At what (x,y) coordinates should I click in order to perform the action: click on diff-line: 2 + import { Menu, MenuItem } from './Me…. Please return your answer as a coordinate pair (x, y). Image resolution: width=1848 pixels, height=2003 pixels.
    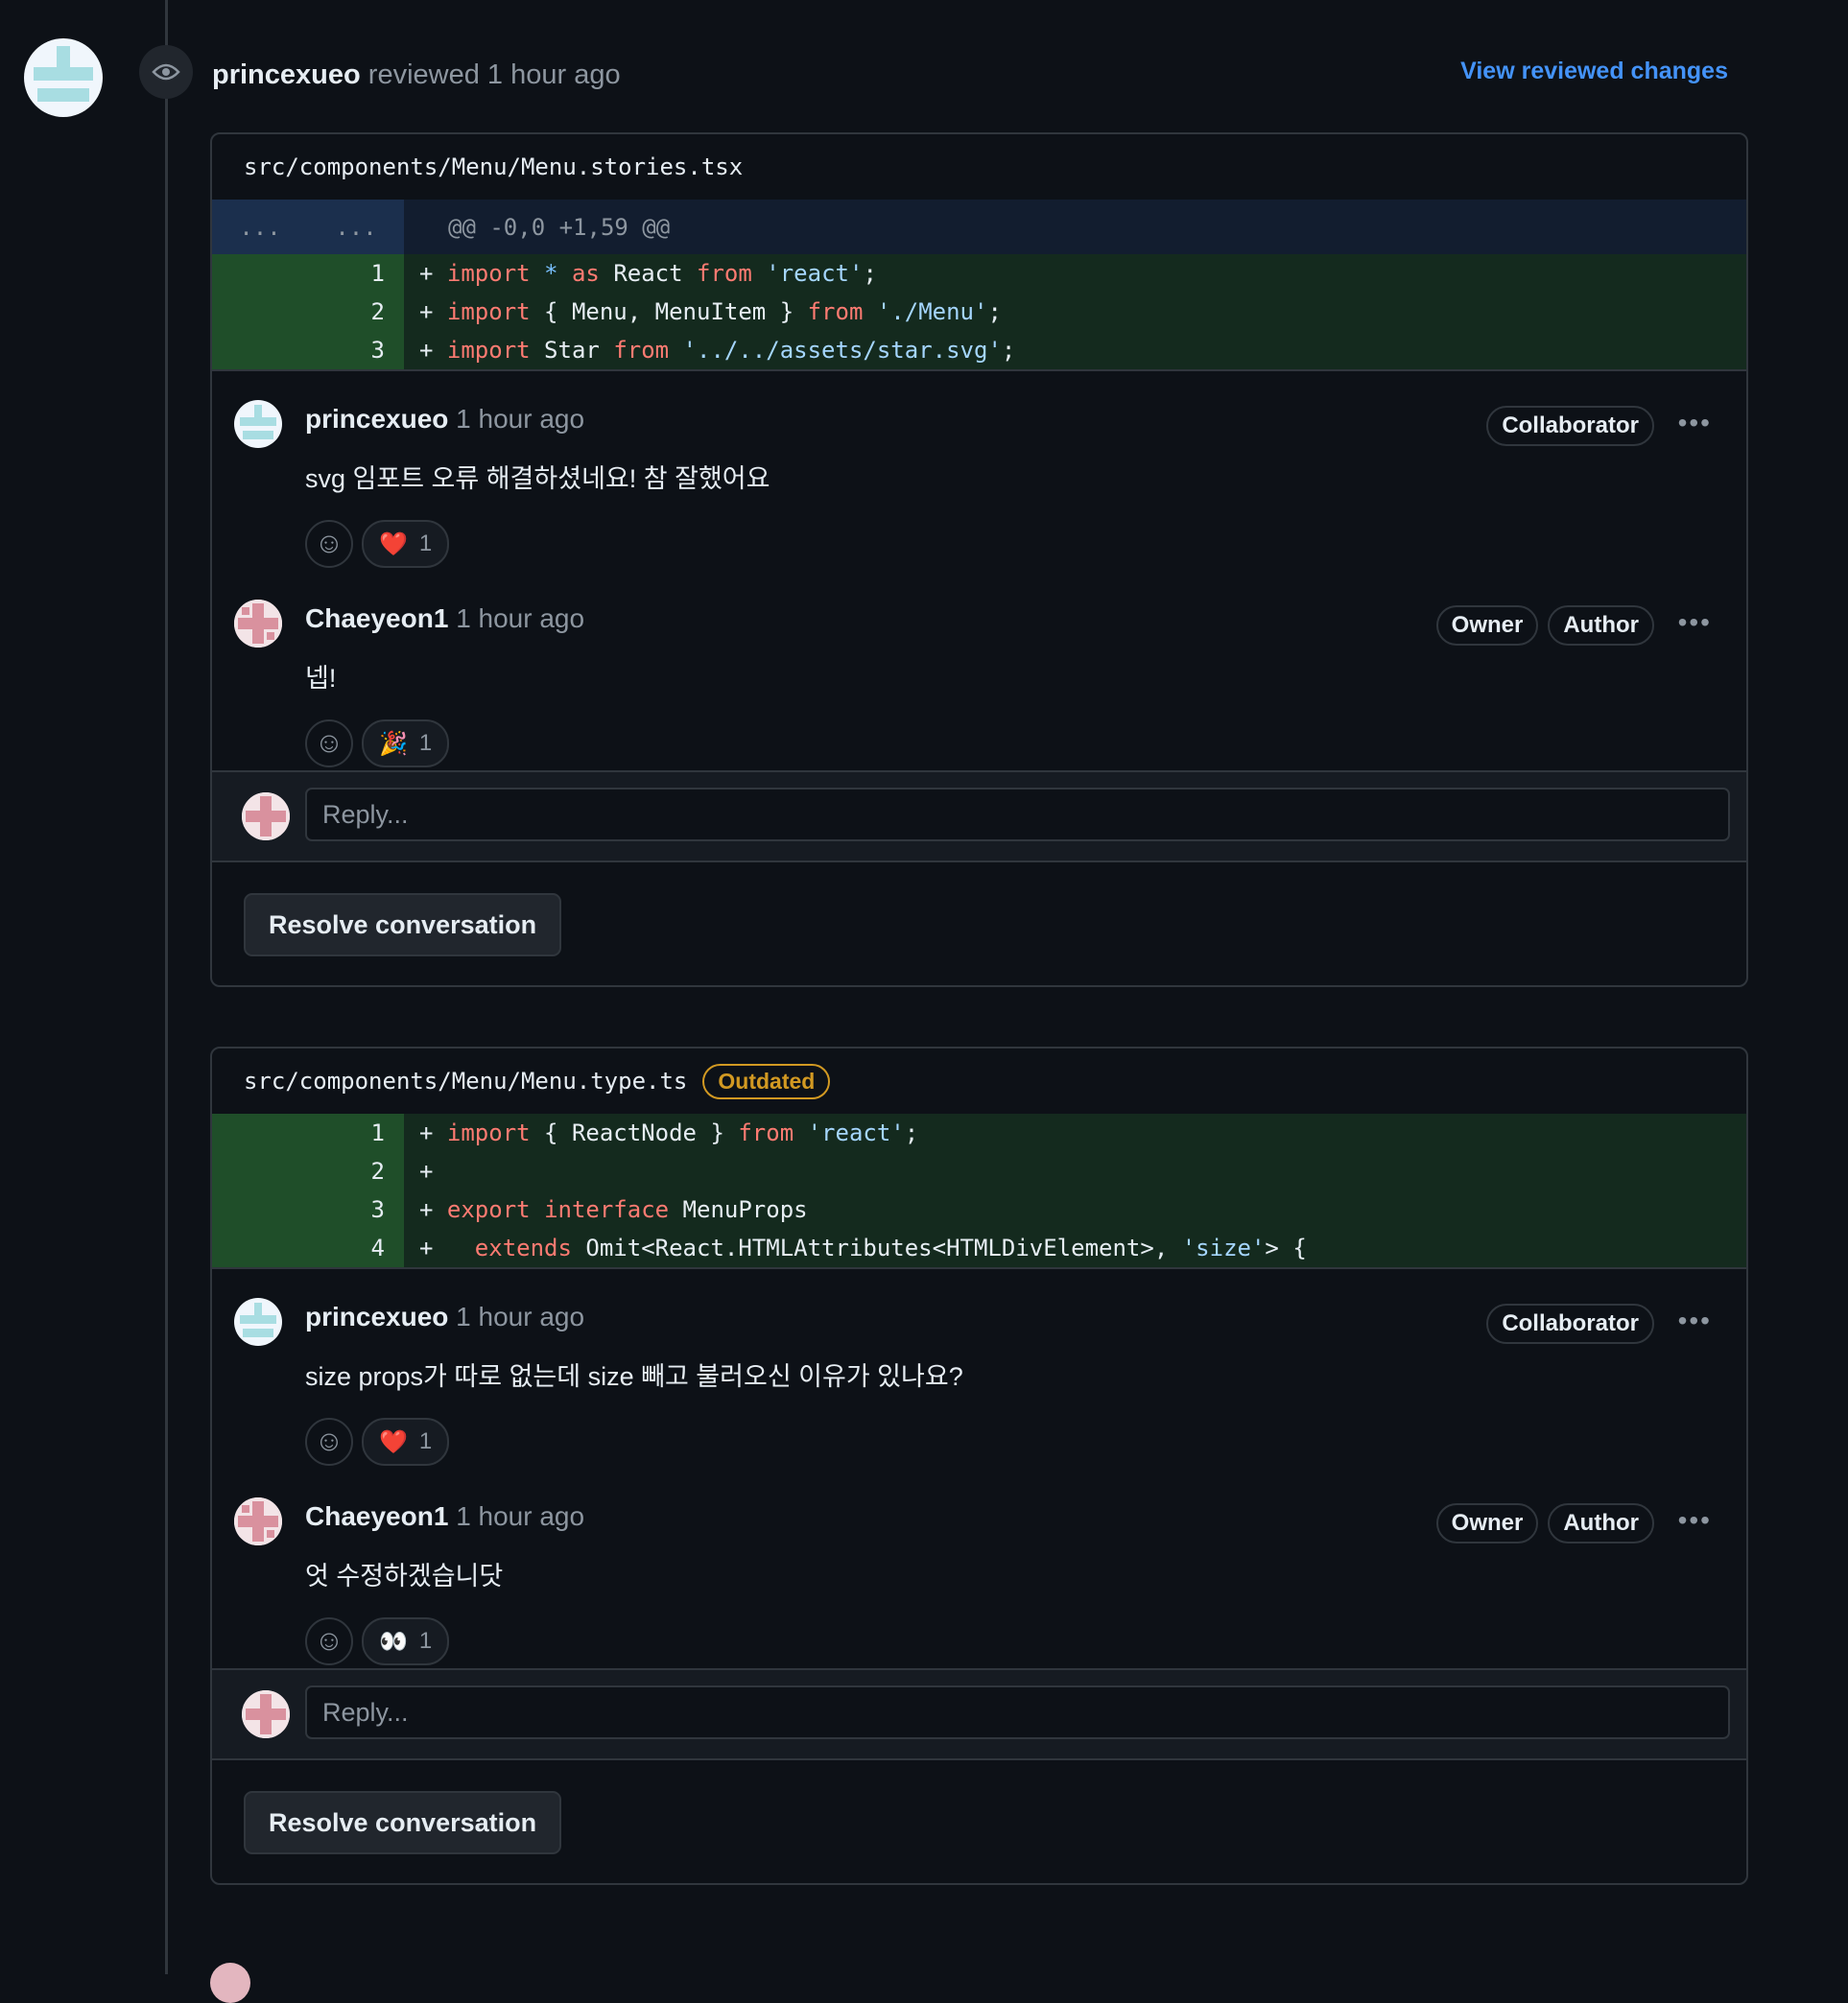
    Looking at the image, I should click on (979, 312).